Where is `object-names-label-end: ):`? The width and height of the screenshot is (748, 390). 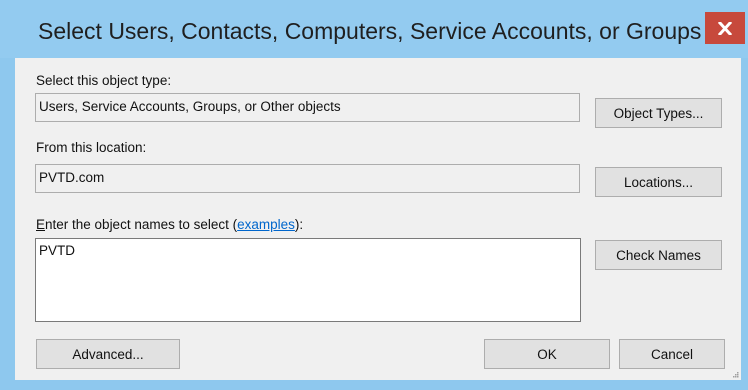 object-names-label-end: ): is located at coordinates (299, 224).